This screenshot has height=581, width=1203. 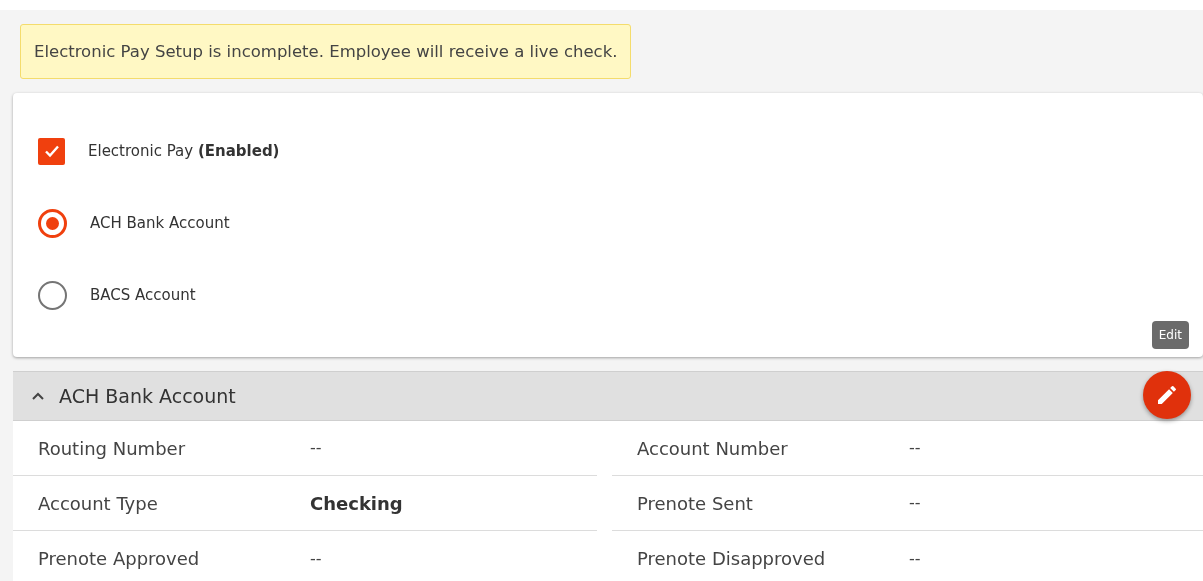 I want to click on field-label: Prenote Sent, so click(x=695, y=503).